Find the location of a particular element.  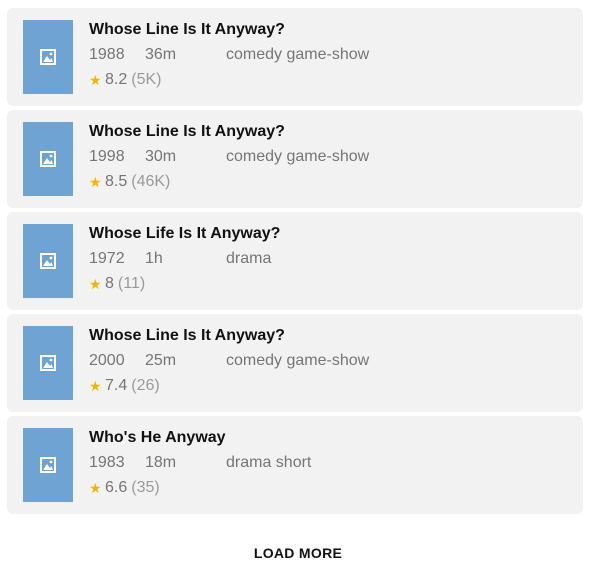

result-title: Who's He Anyway is located at coordinates (331, 438).